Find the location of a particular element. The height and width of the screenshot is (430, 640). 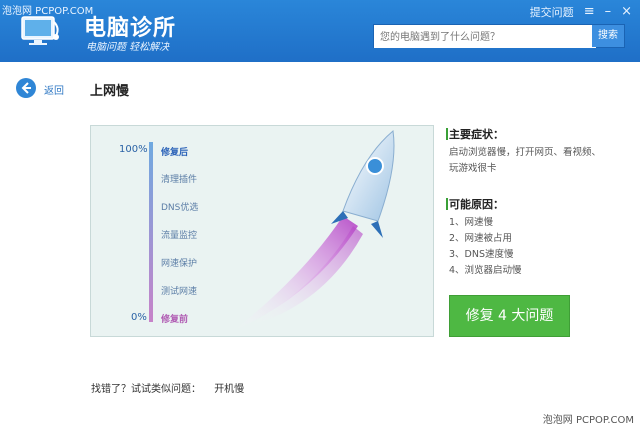

minimize-icon: – is located at coordinates (608, 11).